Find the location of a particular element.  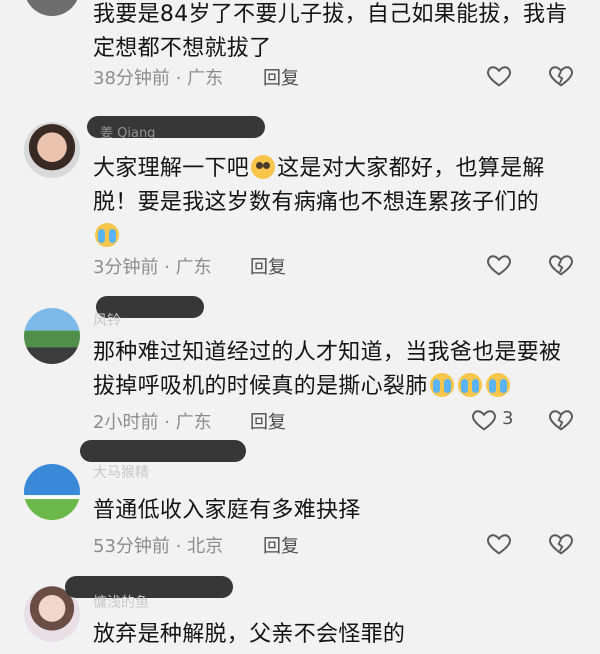

comment-5: 慵浅的鱼 放弃是种解脱，父亲不会怪罪的 is located at coordinates (300, 610).